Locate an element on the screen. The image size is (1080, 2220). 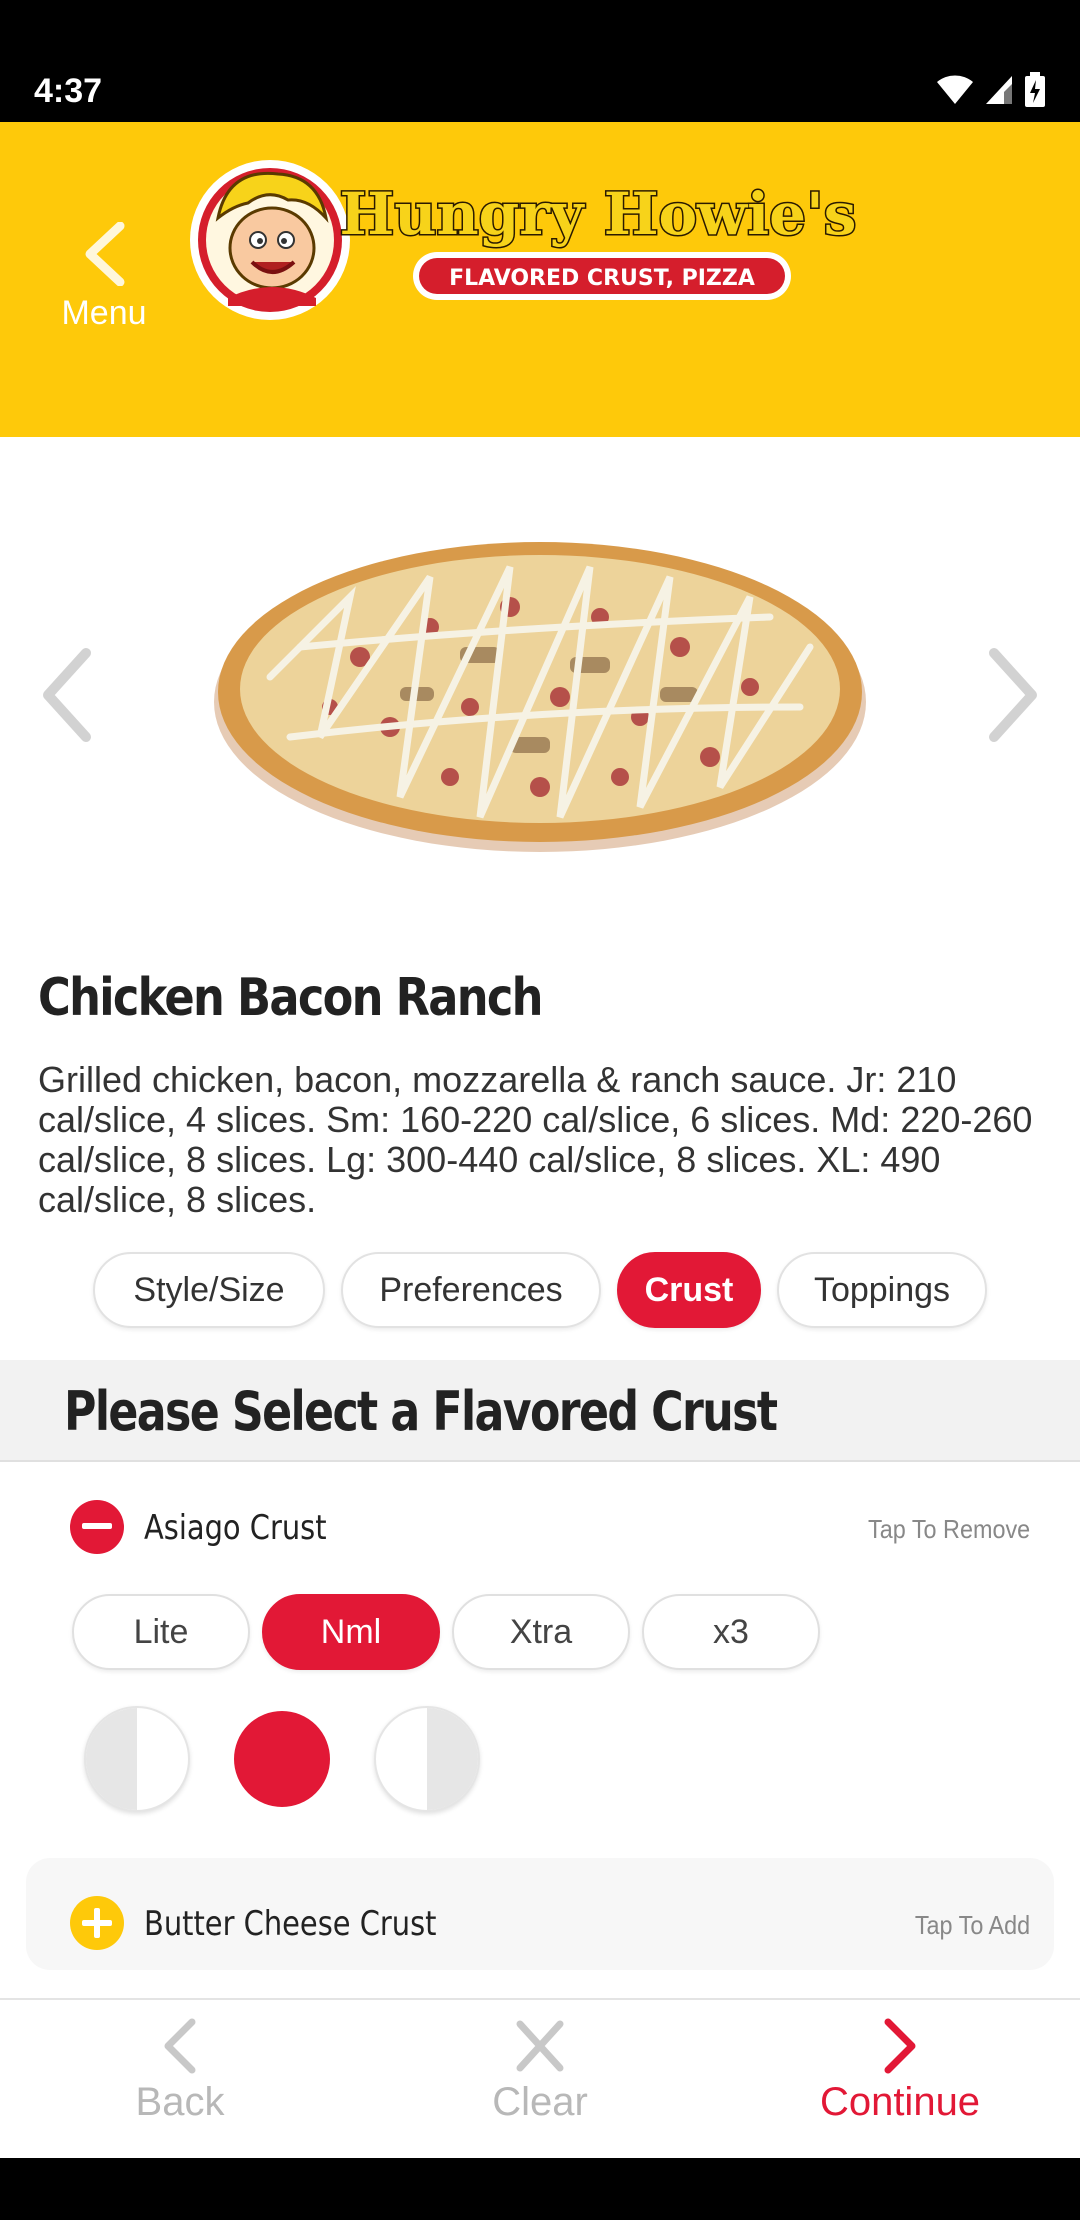
chevron-right-icon is located at coordinates (900, 2046).